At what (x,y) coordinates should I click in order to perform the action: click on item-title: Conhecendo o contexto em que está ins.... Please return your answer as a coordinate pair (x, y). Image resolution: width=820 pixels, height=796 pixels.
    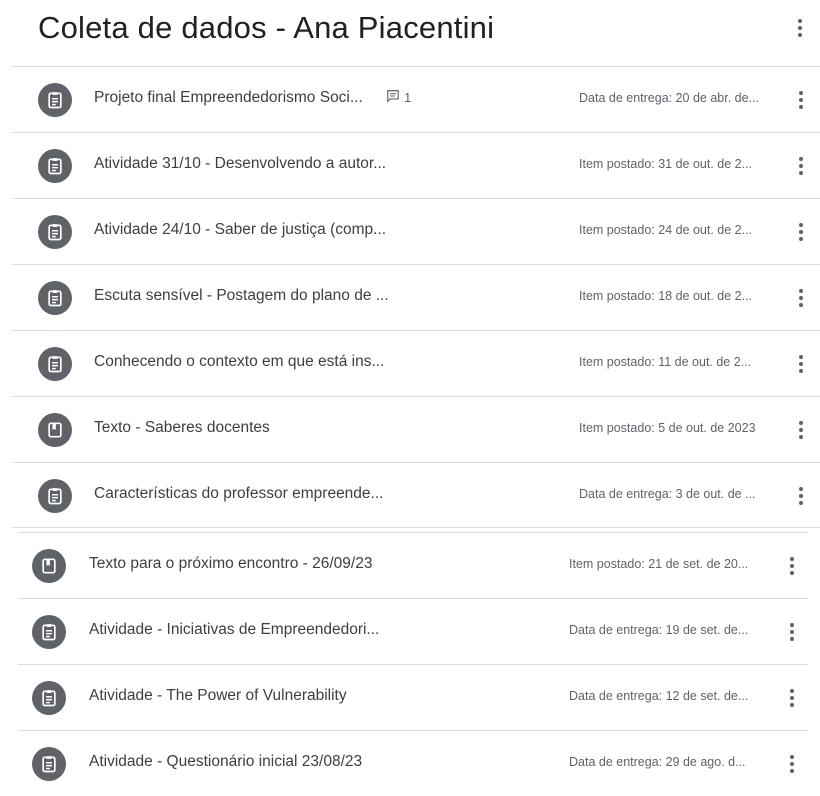
    Looking at the image, I should click on (239, 361).